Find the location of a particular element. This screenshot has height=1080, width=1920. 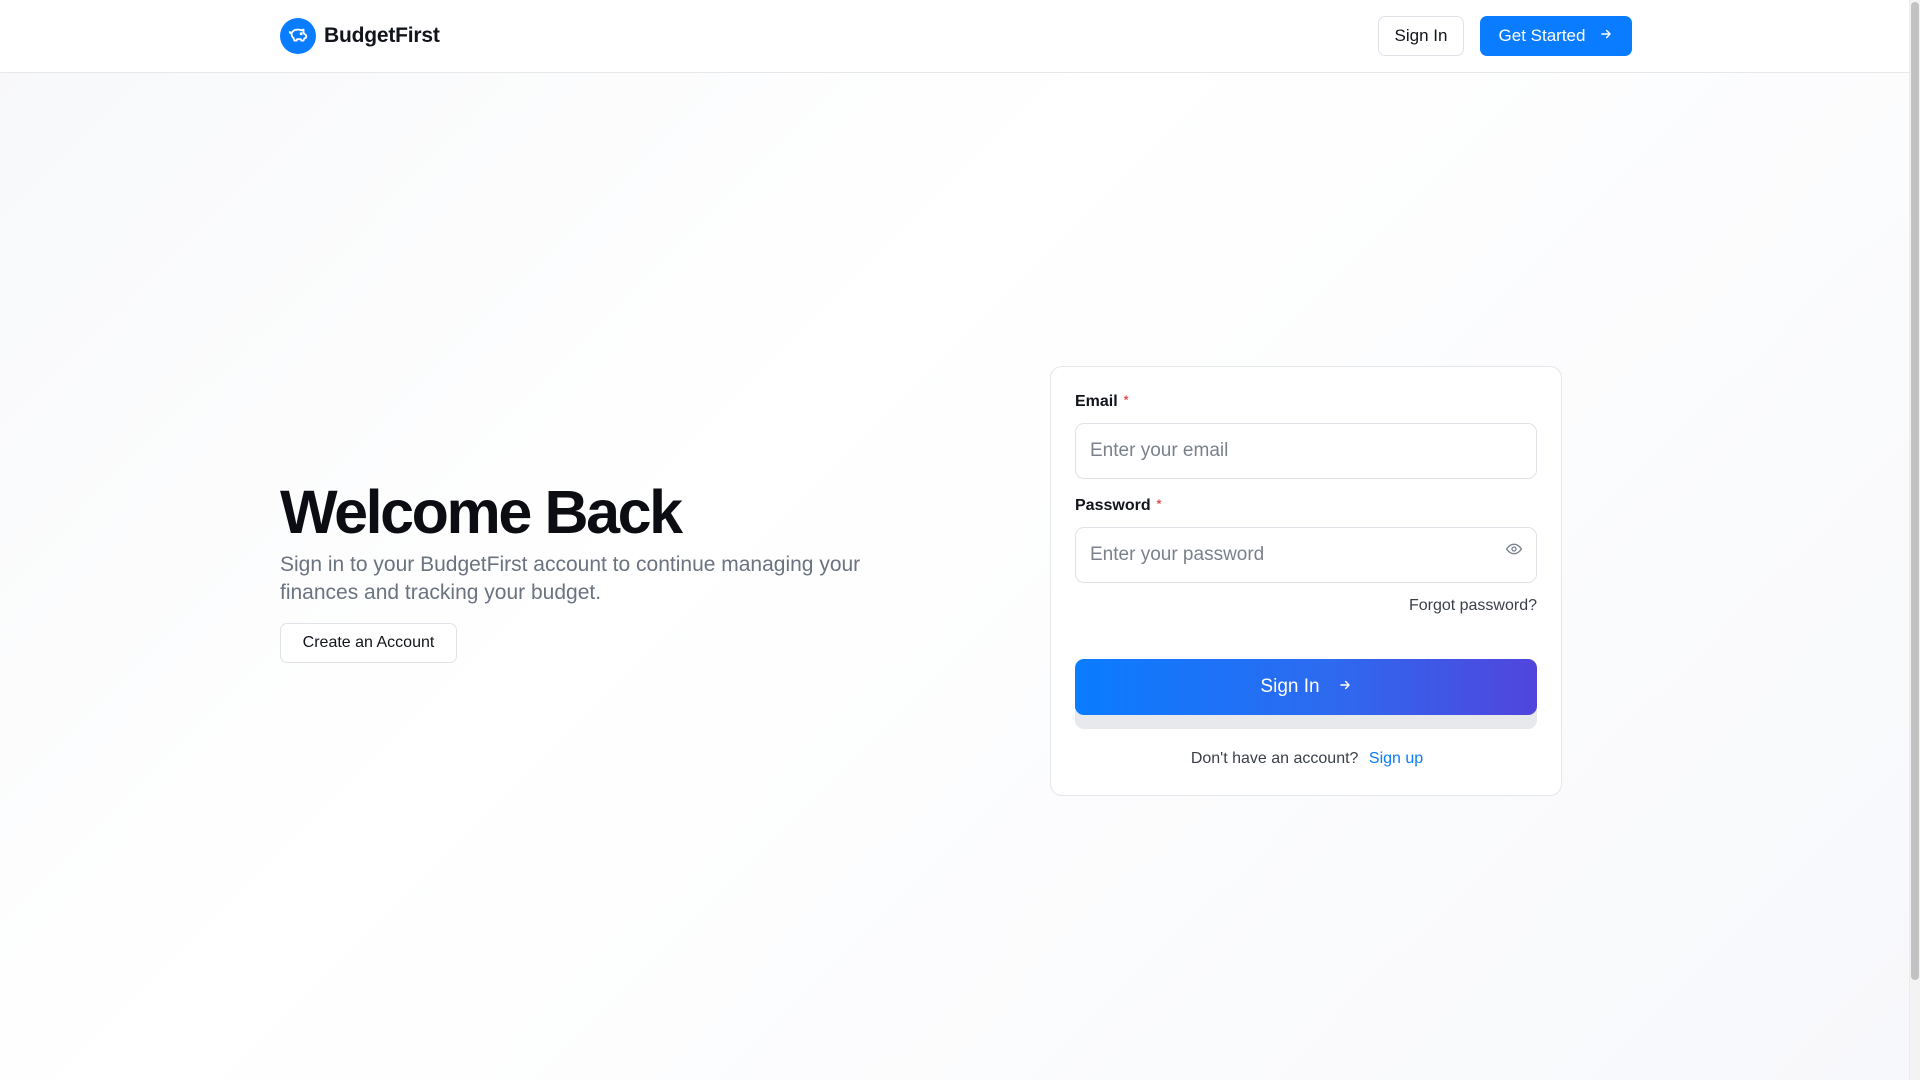

eye-icon is located at coordinates (1514, 549).